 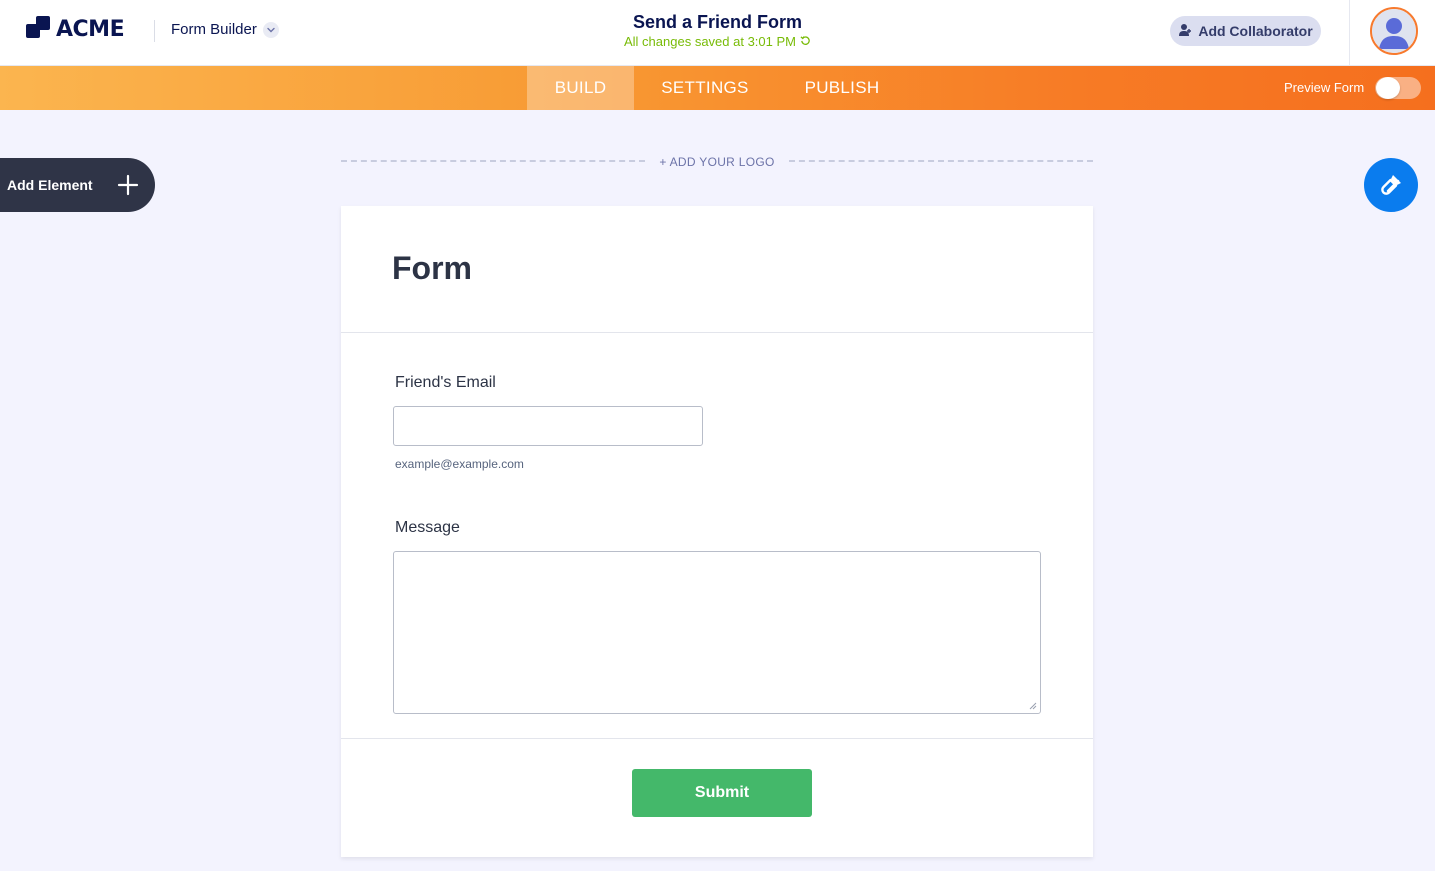 I want to click on form-designer-button, so click(x=1391, y=185).